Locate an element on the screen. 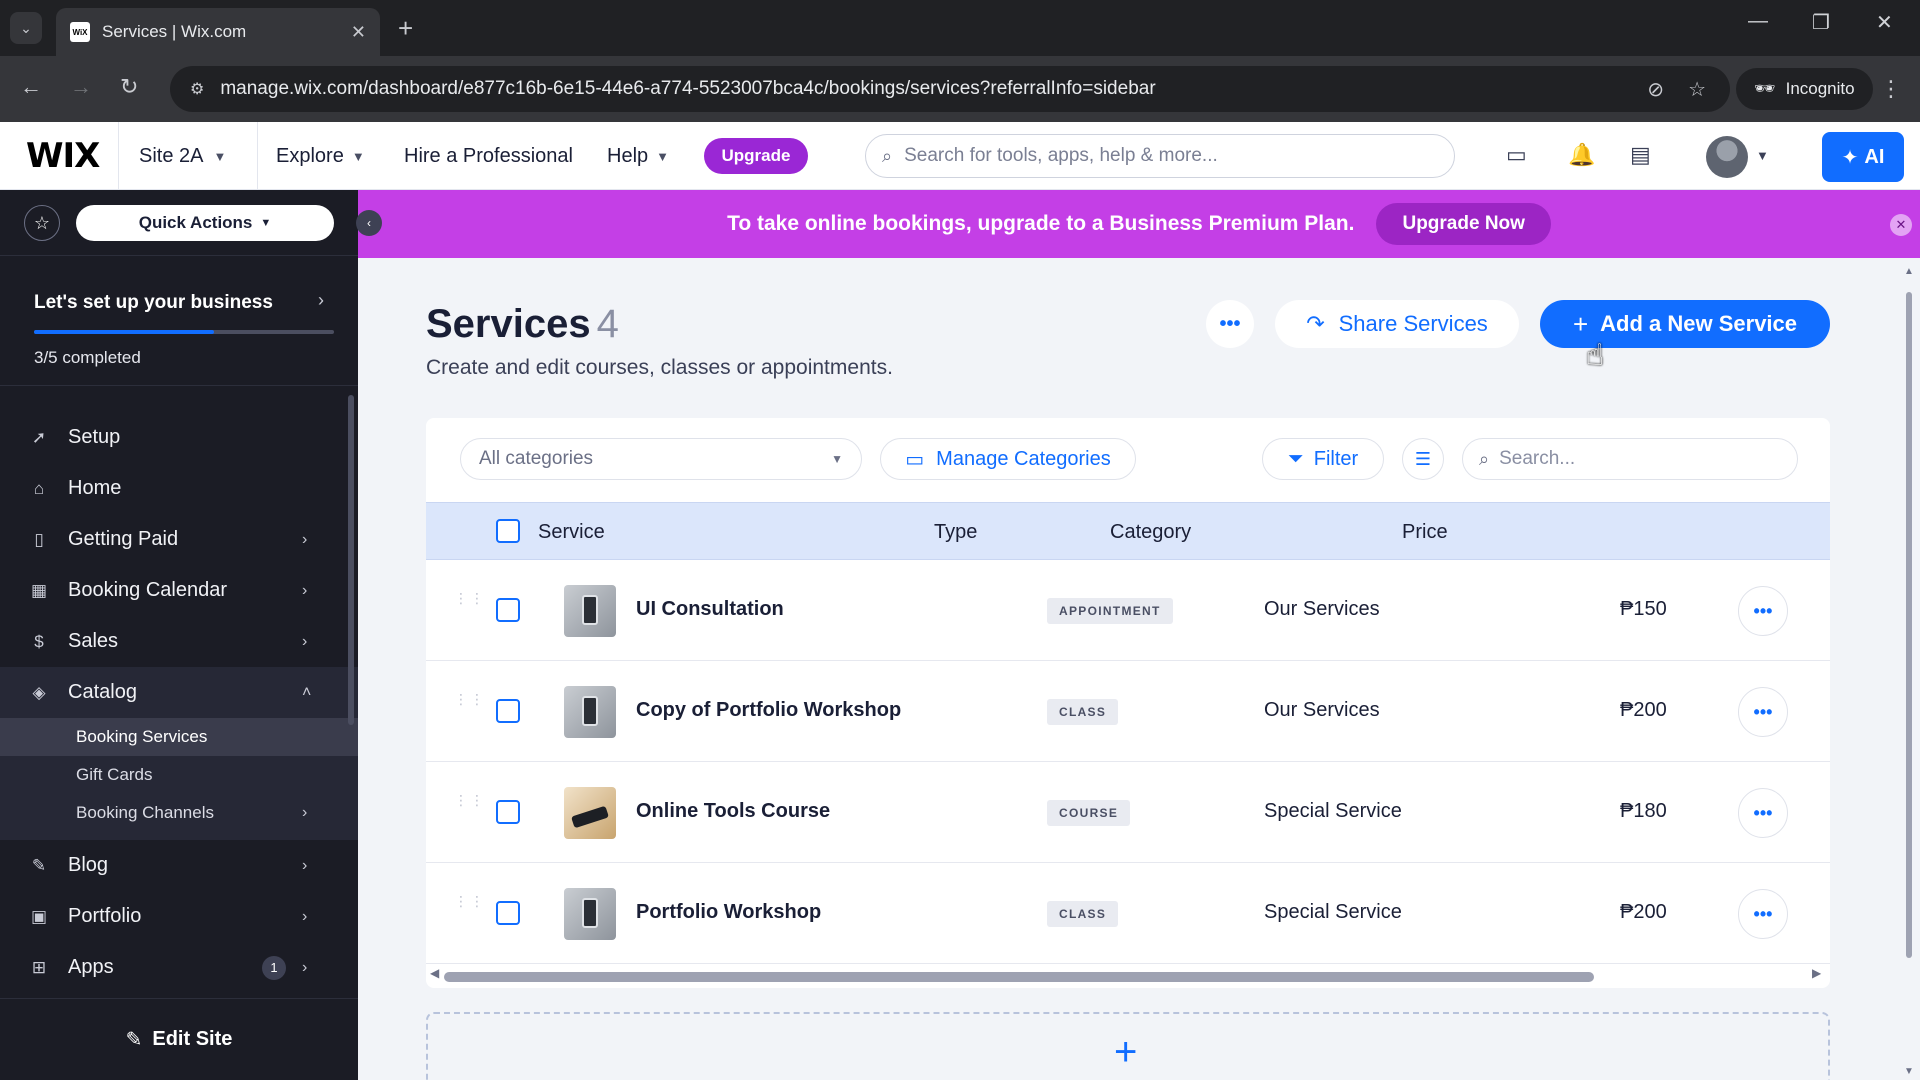 This screenshot has height=1080, width=1920. column-settings-icon: ☰ is located at coordinates (1423, 459).